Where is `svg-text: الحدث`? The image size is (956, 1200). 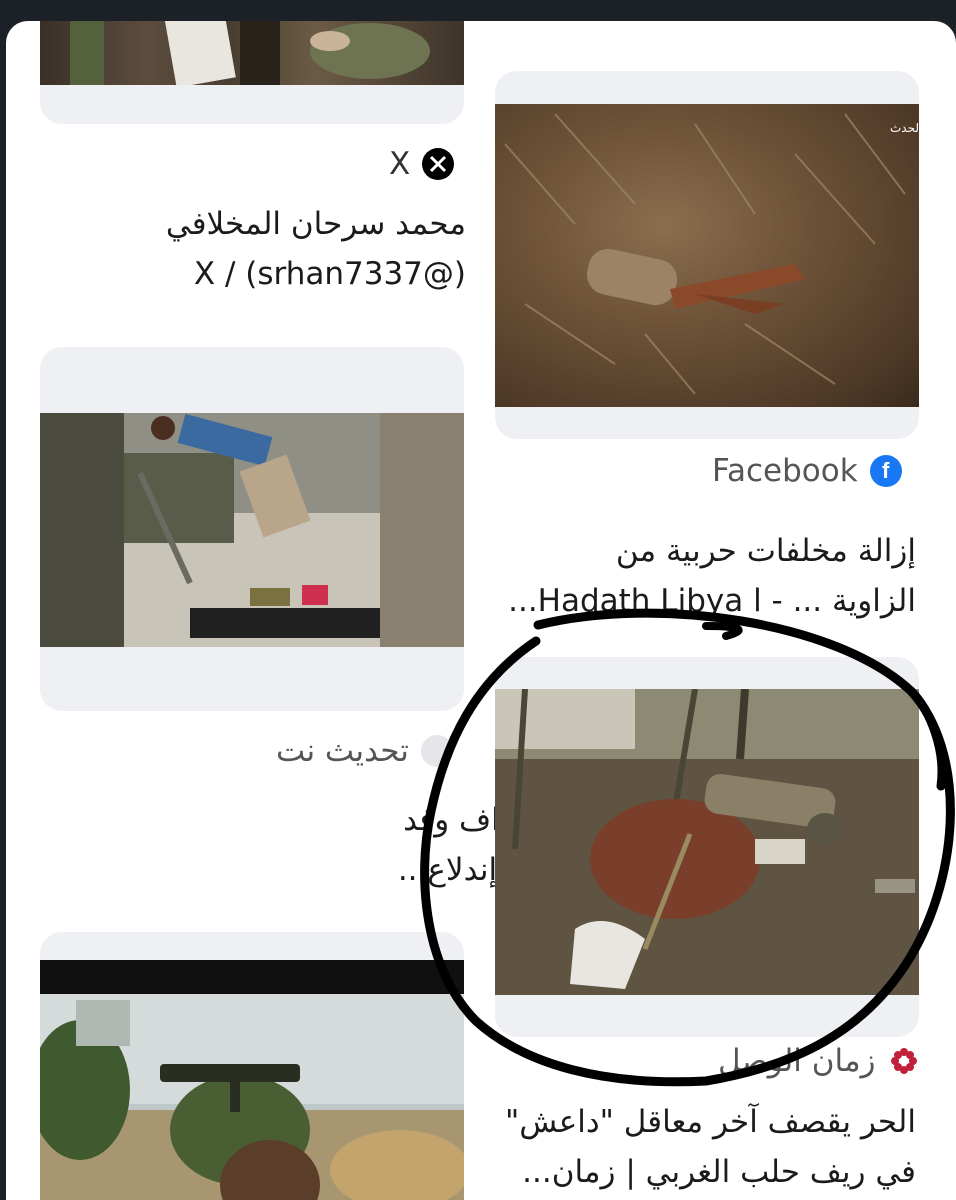 svg-text: الحدث is located at coordinates (904, 128).